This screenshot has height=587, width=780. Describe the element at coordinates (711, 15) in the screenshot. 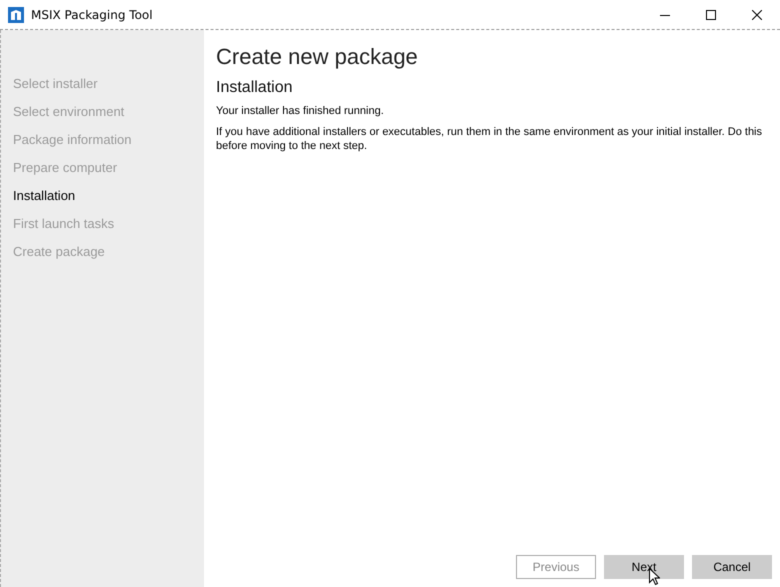

I see `maximize-icon` at that location.